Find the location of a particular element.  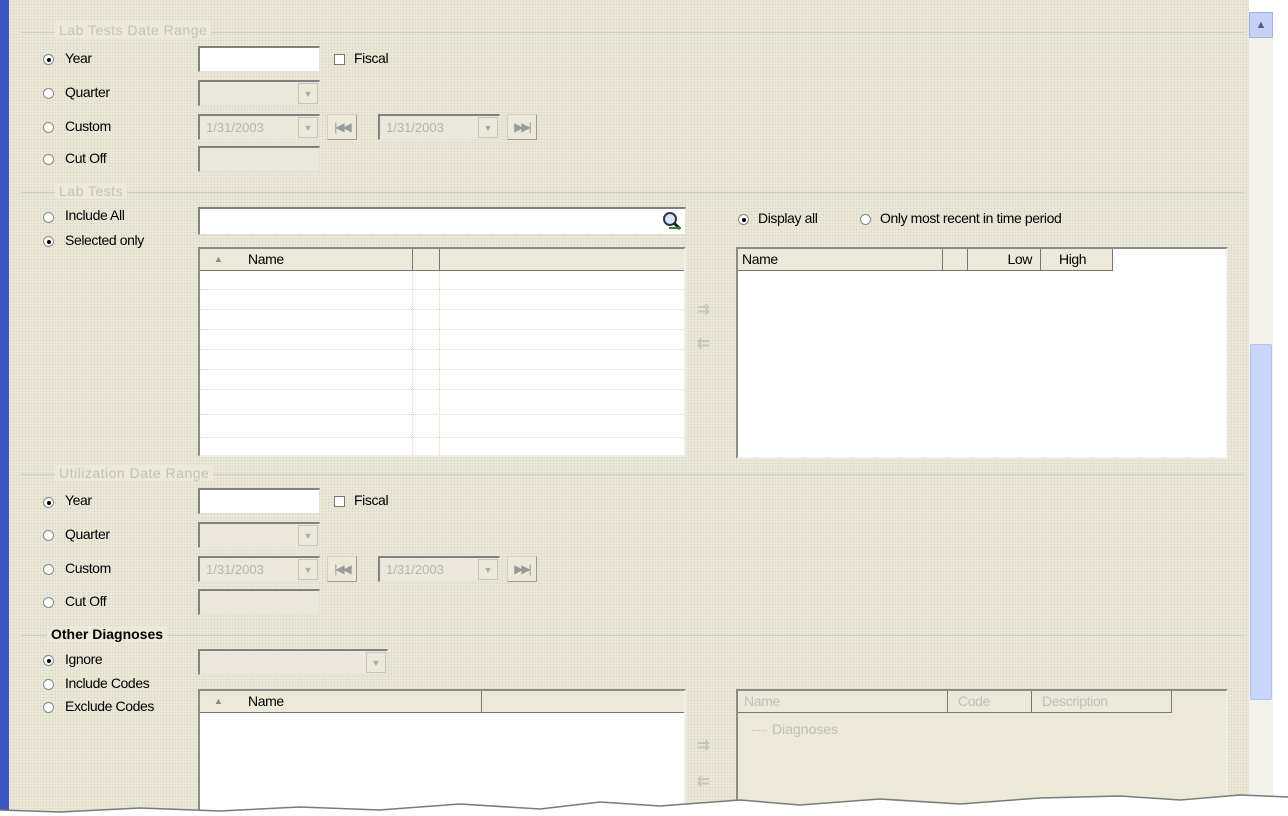

most-recent-label: Only most recent in time period is located at coordinates (971, 218).